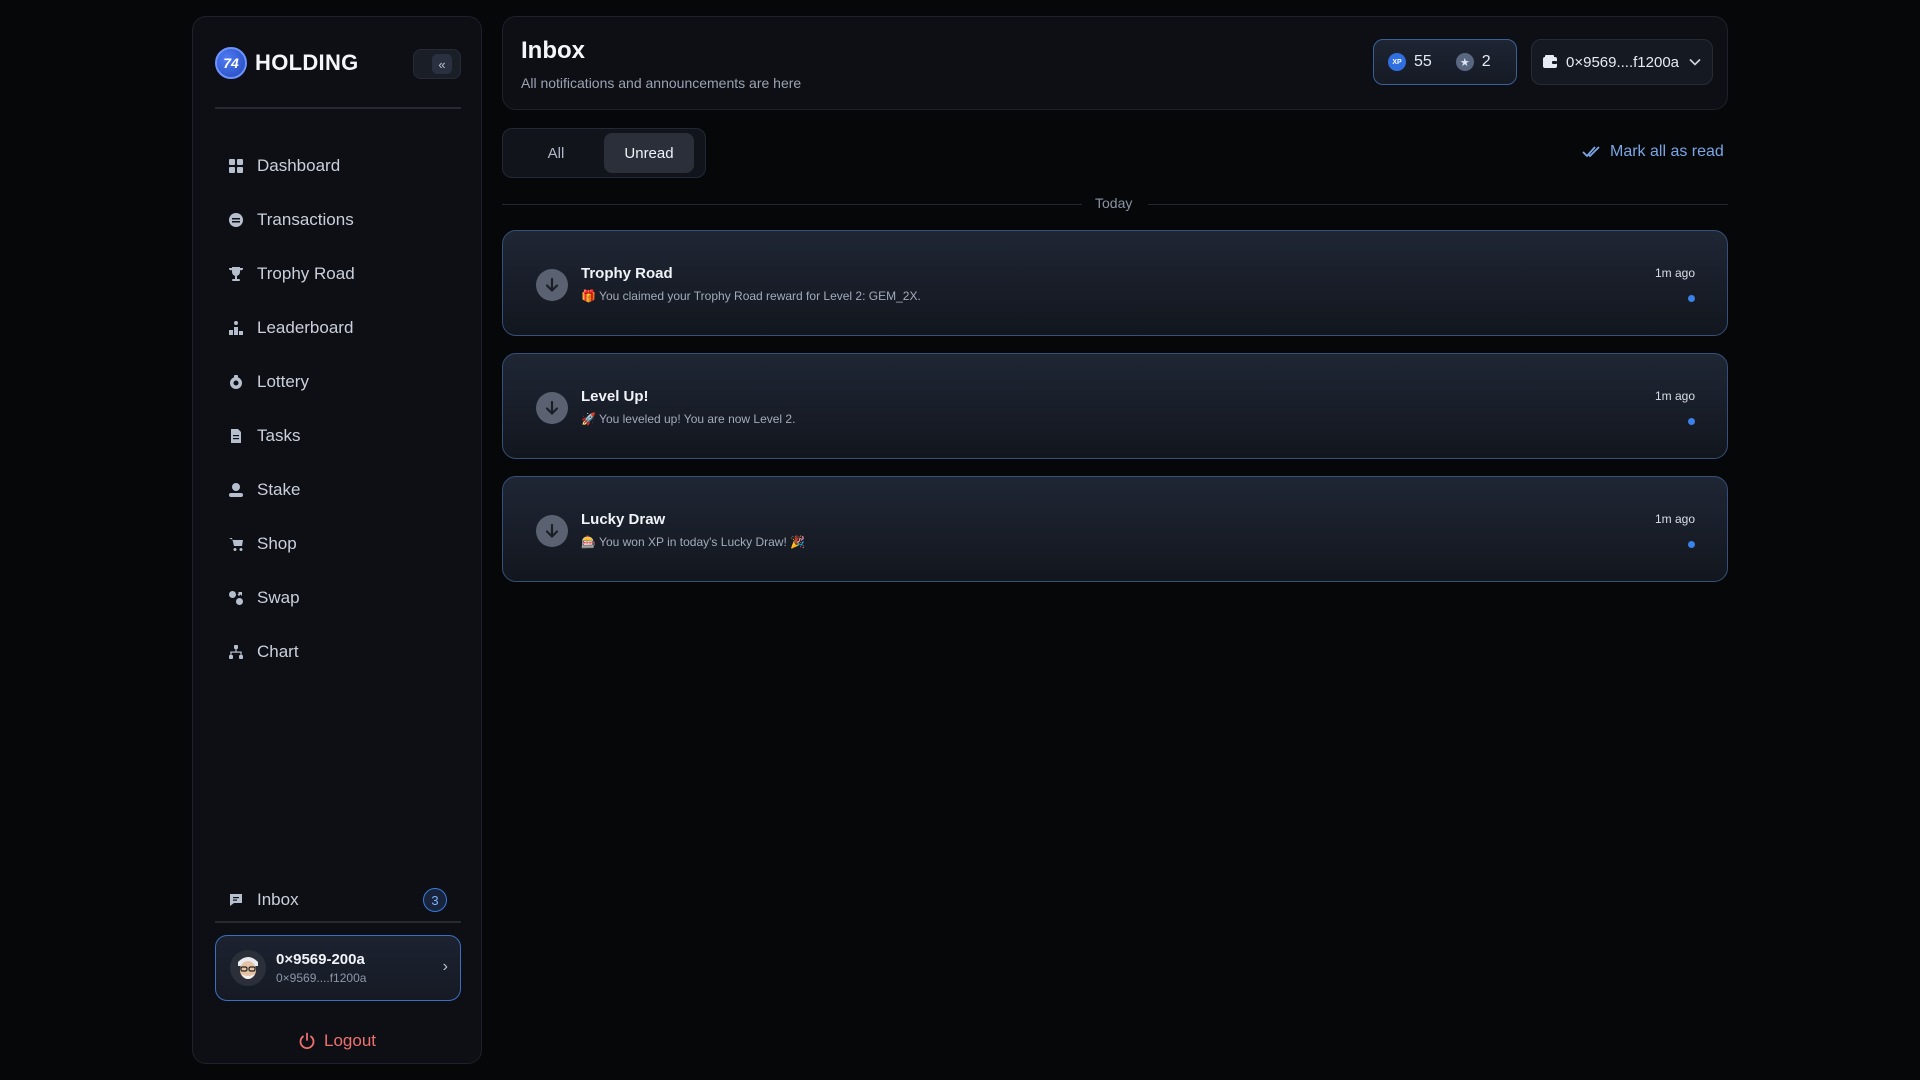  What do you see at coordinates (1410, 62) in the screenshot?
I see `xp-stat: XP 55` at bounding box center [1410, 62].